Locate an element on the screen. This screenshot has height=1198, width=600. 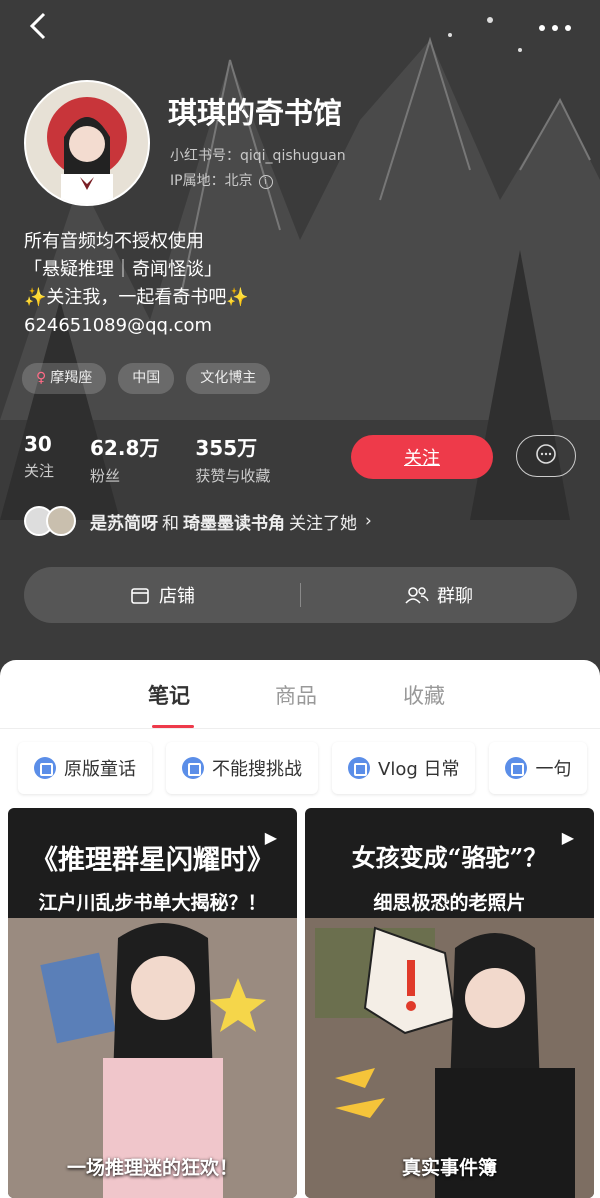
back-button is located at coordinates (40, 26).